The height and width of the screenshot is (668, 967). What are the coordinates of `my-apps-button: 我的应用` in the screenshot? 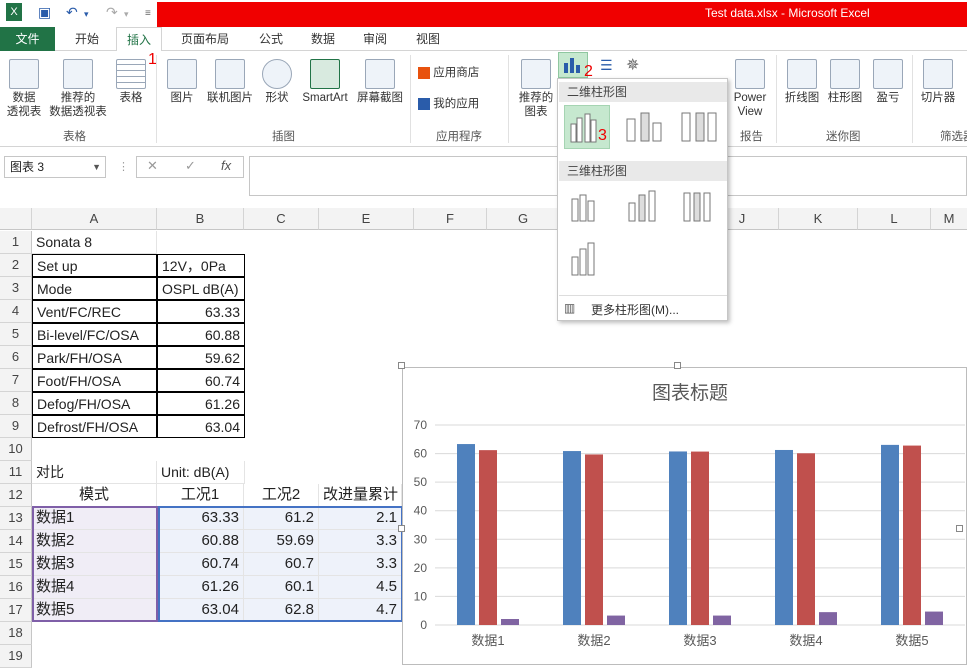 It's located at (448, 104).